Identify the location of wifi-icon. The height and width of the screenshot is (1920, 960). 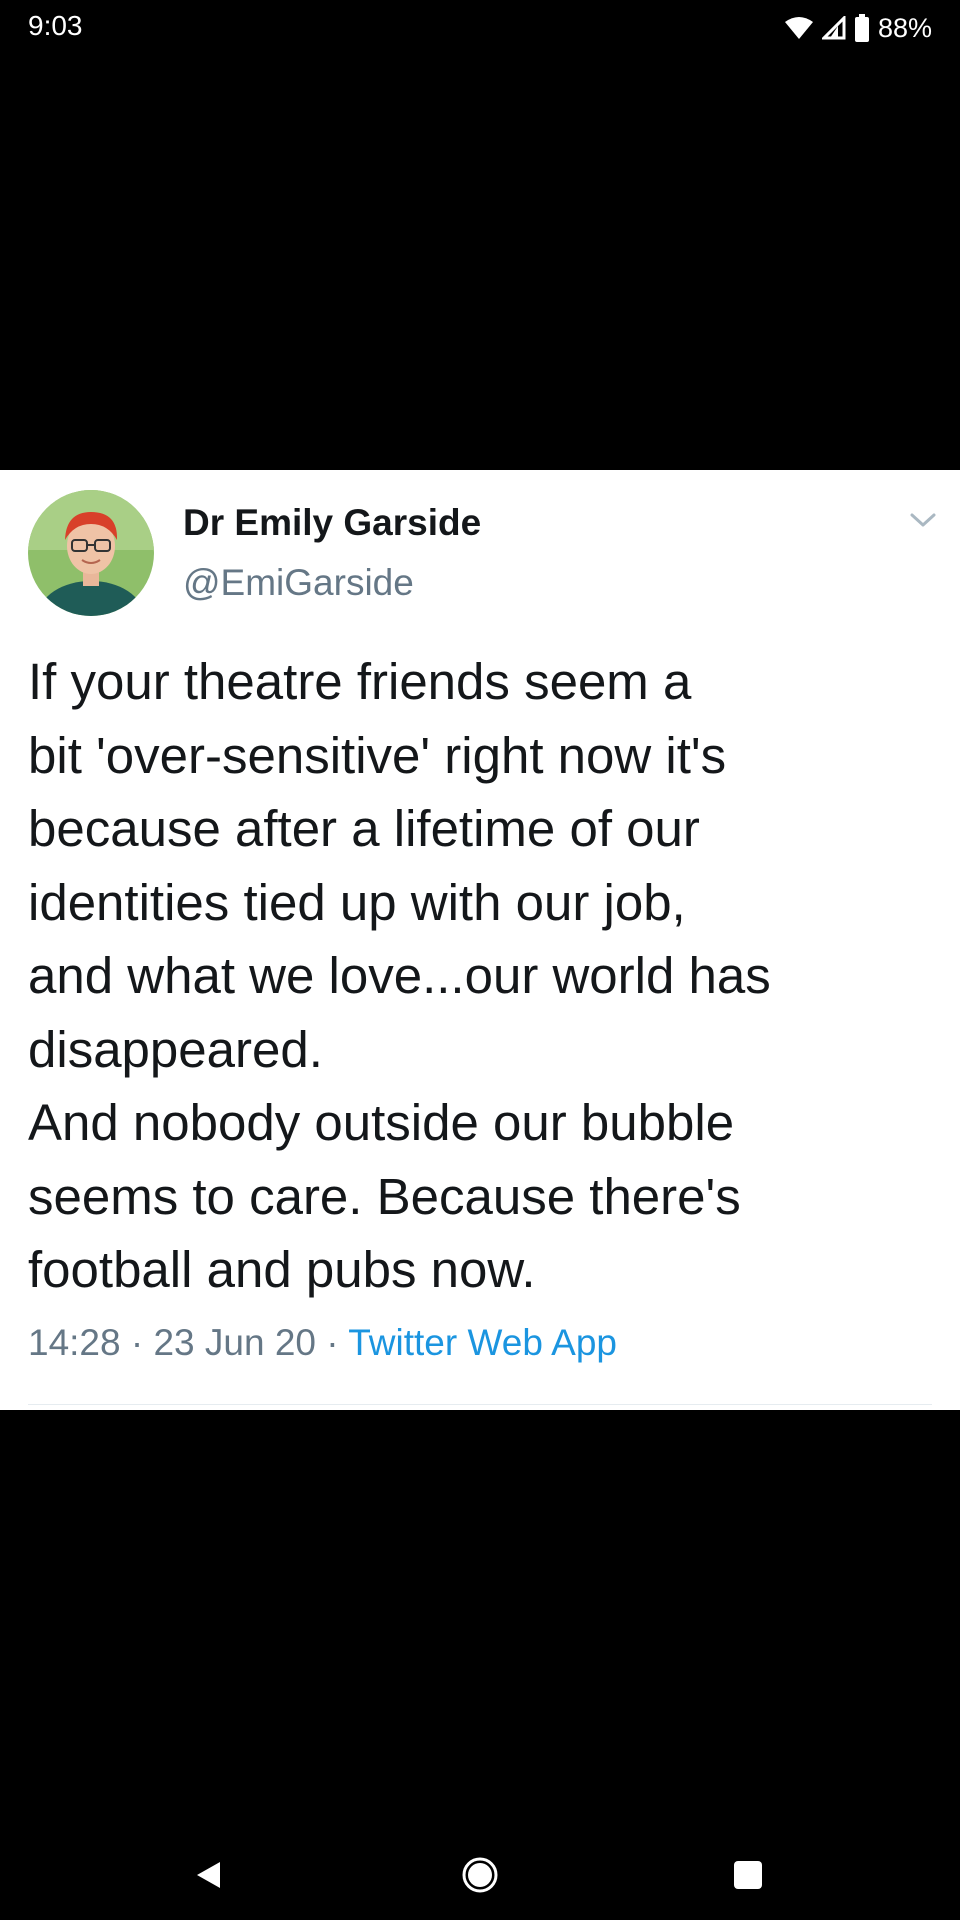
(799, 28).